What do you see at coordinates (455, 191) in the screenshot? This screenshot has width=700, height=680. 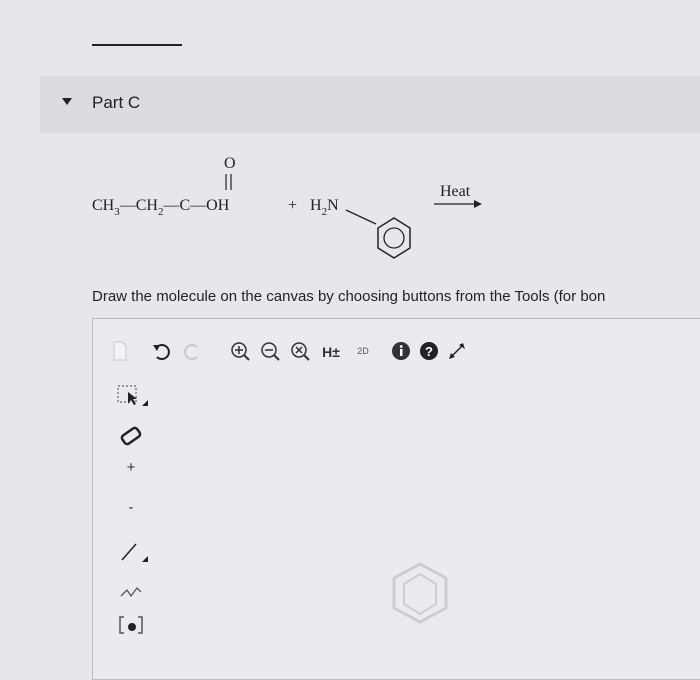 I see `reaction-condition: Heat` at bounding box center [455, 191].